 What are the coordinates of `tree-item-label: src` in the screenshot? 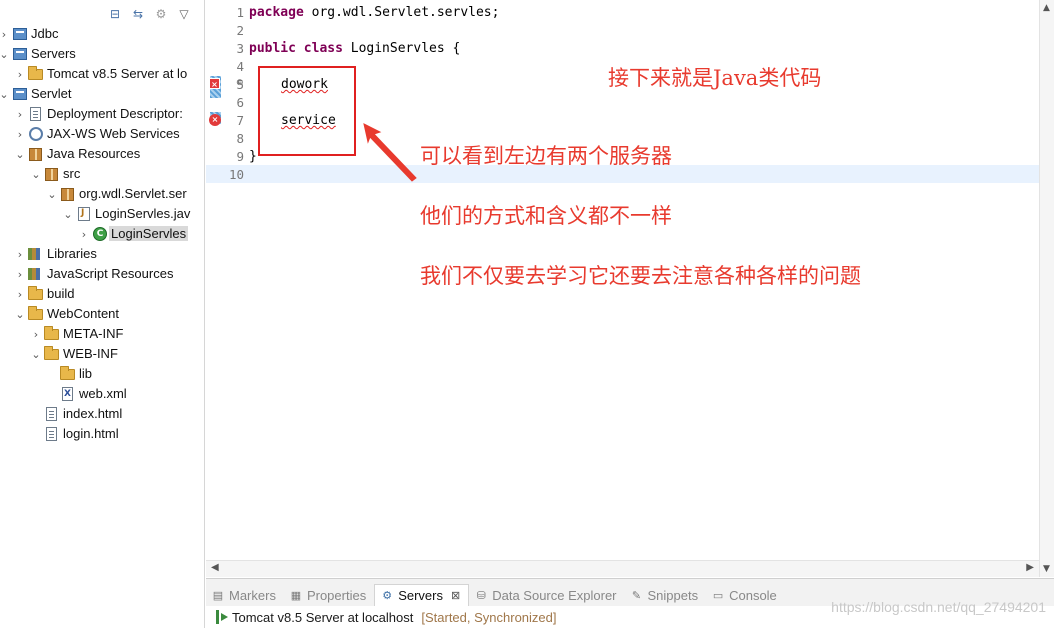 It's located at (72, 173).